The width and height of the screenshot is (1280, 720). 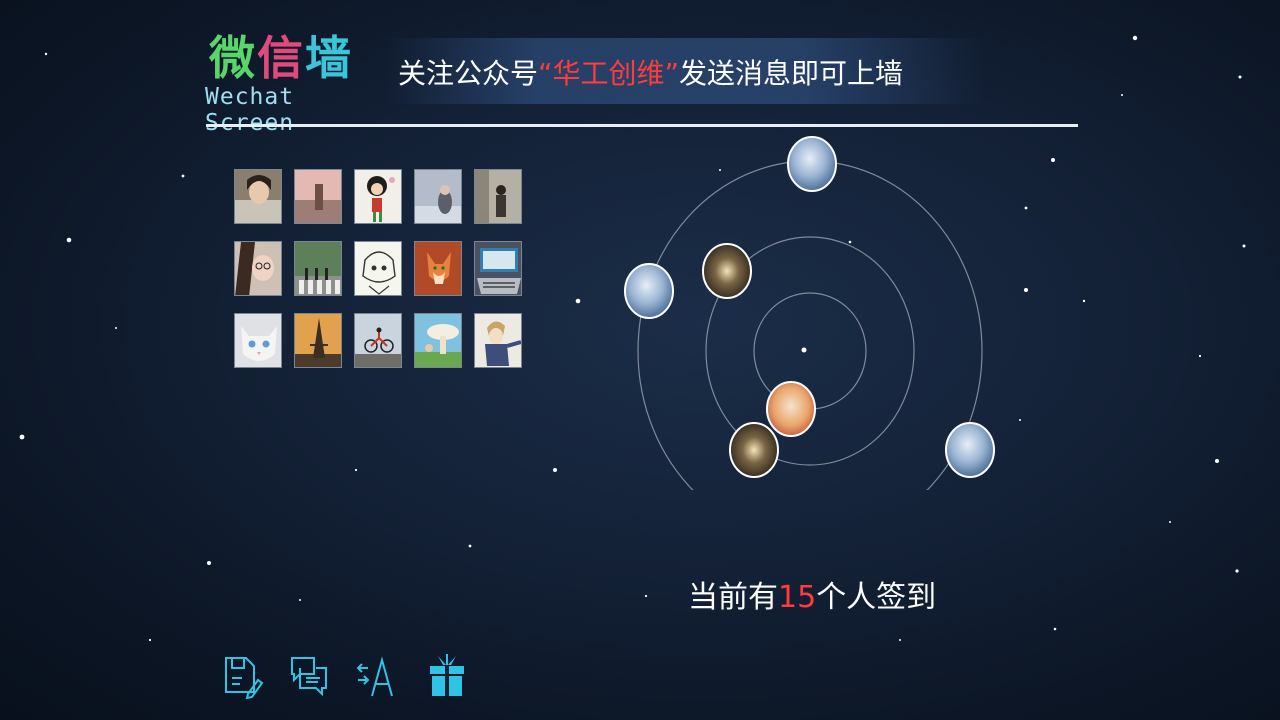 What do you see at coordinates (754, 450) in the screenshot?
I see `orbit-avatar-tunnel-bottom` at bounding box center [754, 450].